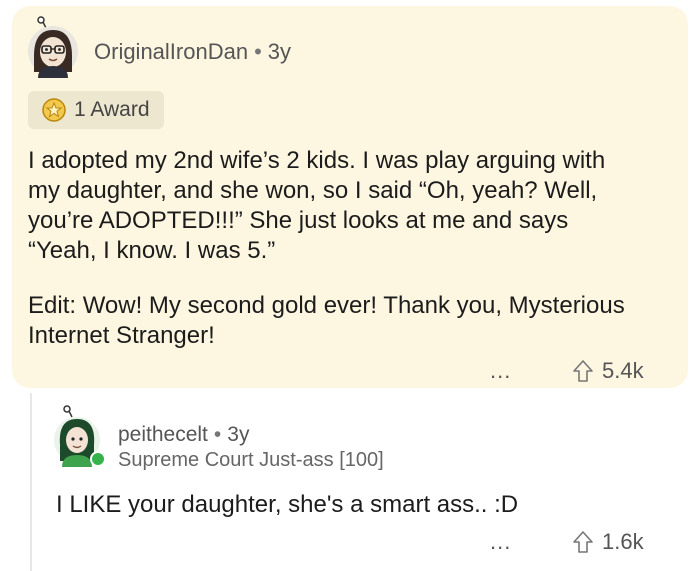 This screenshot has height=571, width=700. What do you see at coordinates (112, 109) in the screenshot?
I see `award-label: 1 Award` at bounding box center [112, 109].